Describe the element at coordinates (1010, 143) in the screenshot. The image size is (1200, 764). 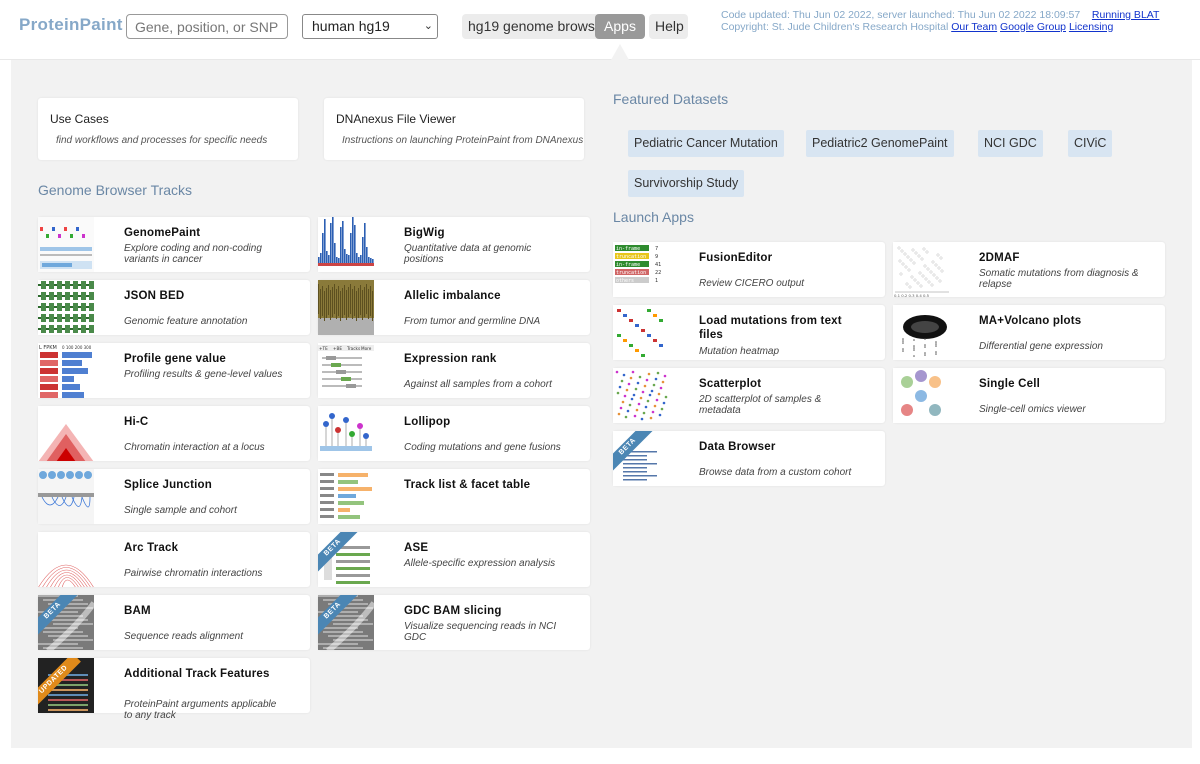
I see `dataset-chip-nci-gdc: NCI GDC` at that location.